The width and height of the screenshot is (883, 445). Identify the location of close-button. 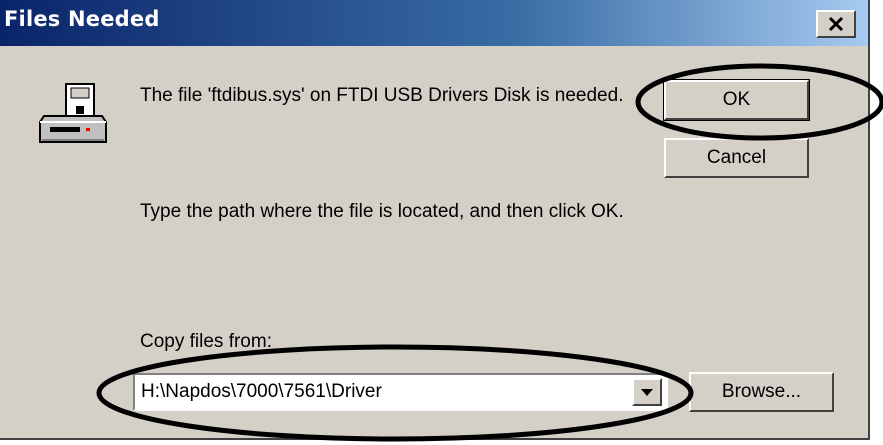
(836, 24).